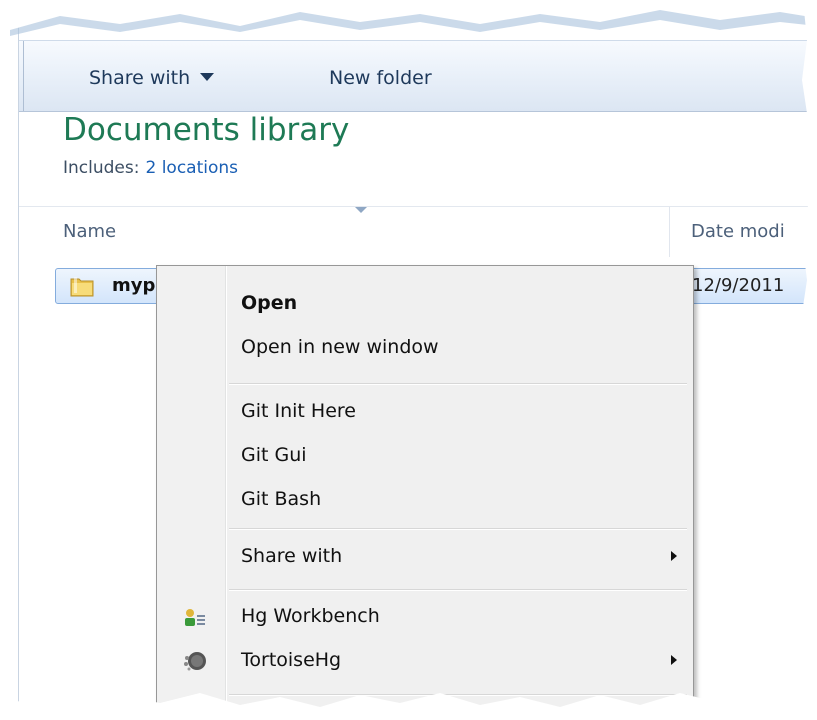 Image resolution: width=817 pixels, height=720 pixels. What do you see at coordinates (669, 232) in the screenshot?
I see `column-separator` at bounding box center [669, 232].